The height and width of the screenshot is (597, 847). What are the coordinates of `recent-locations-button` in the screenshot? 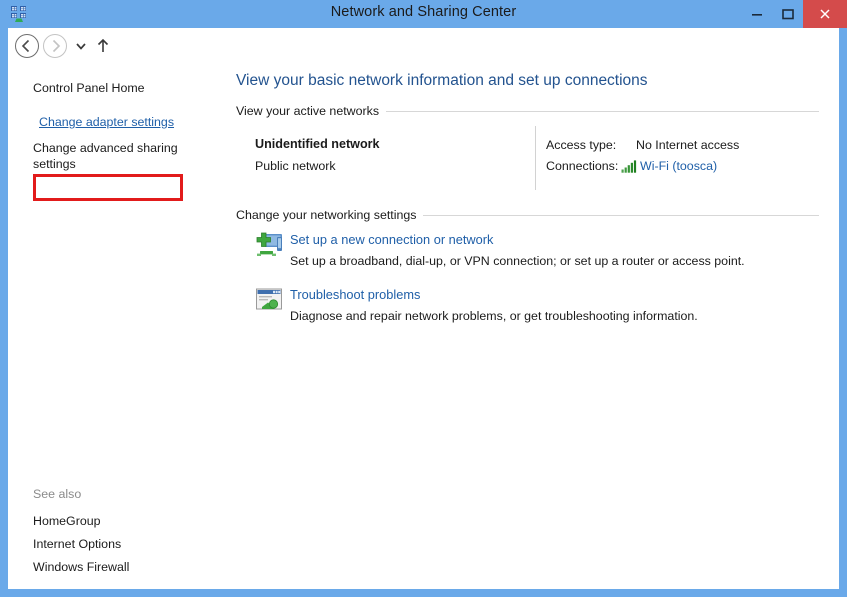 It's located at (81, 46).